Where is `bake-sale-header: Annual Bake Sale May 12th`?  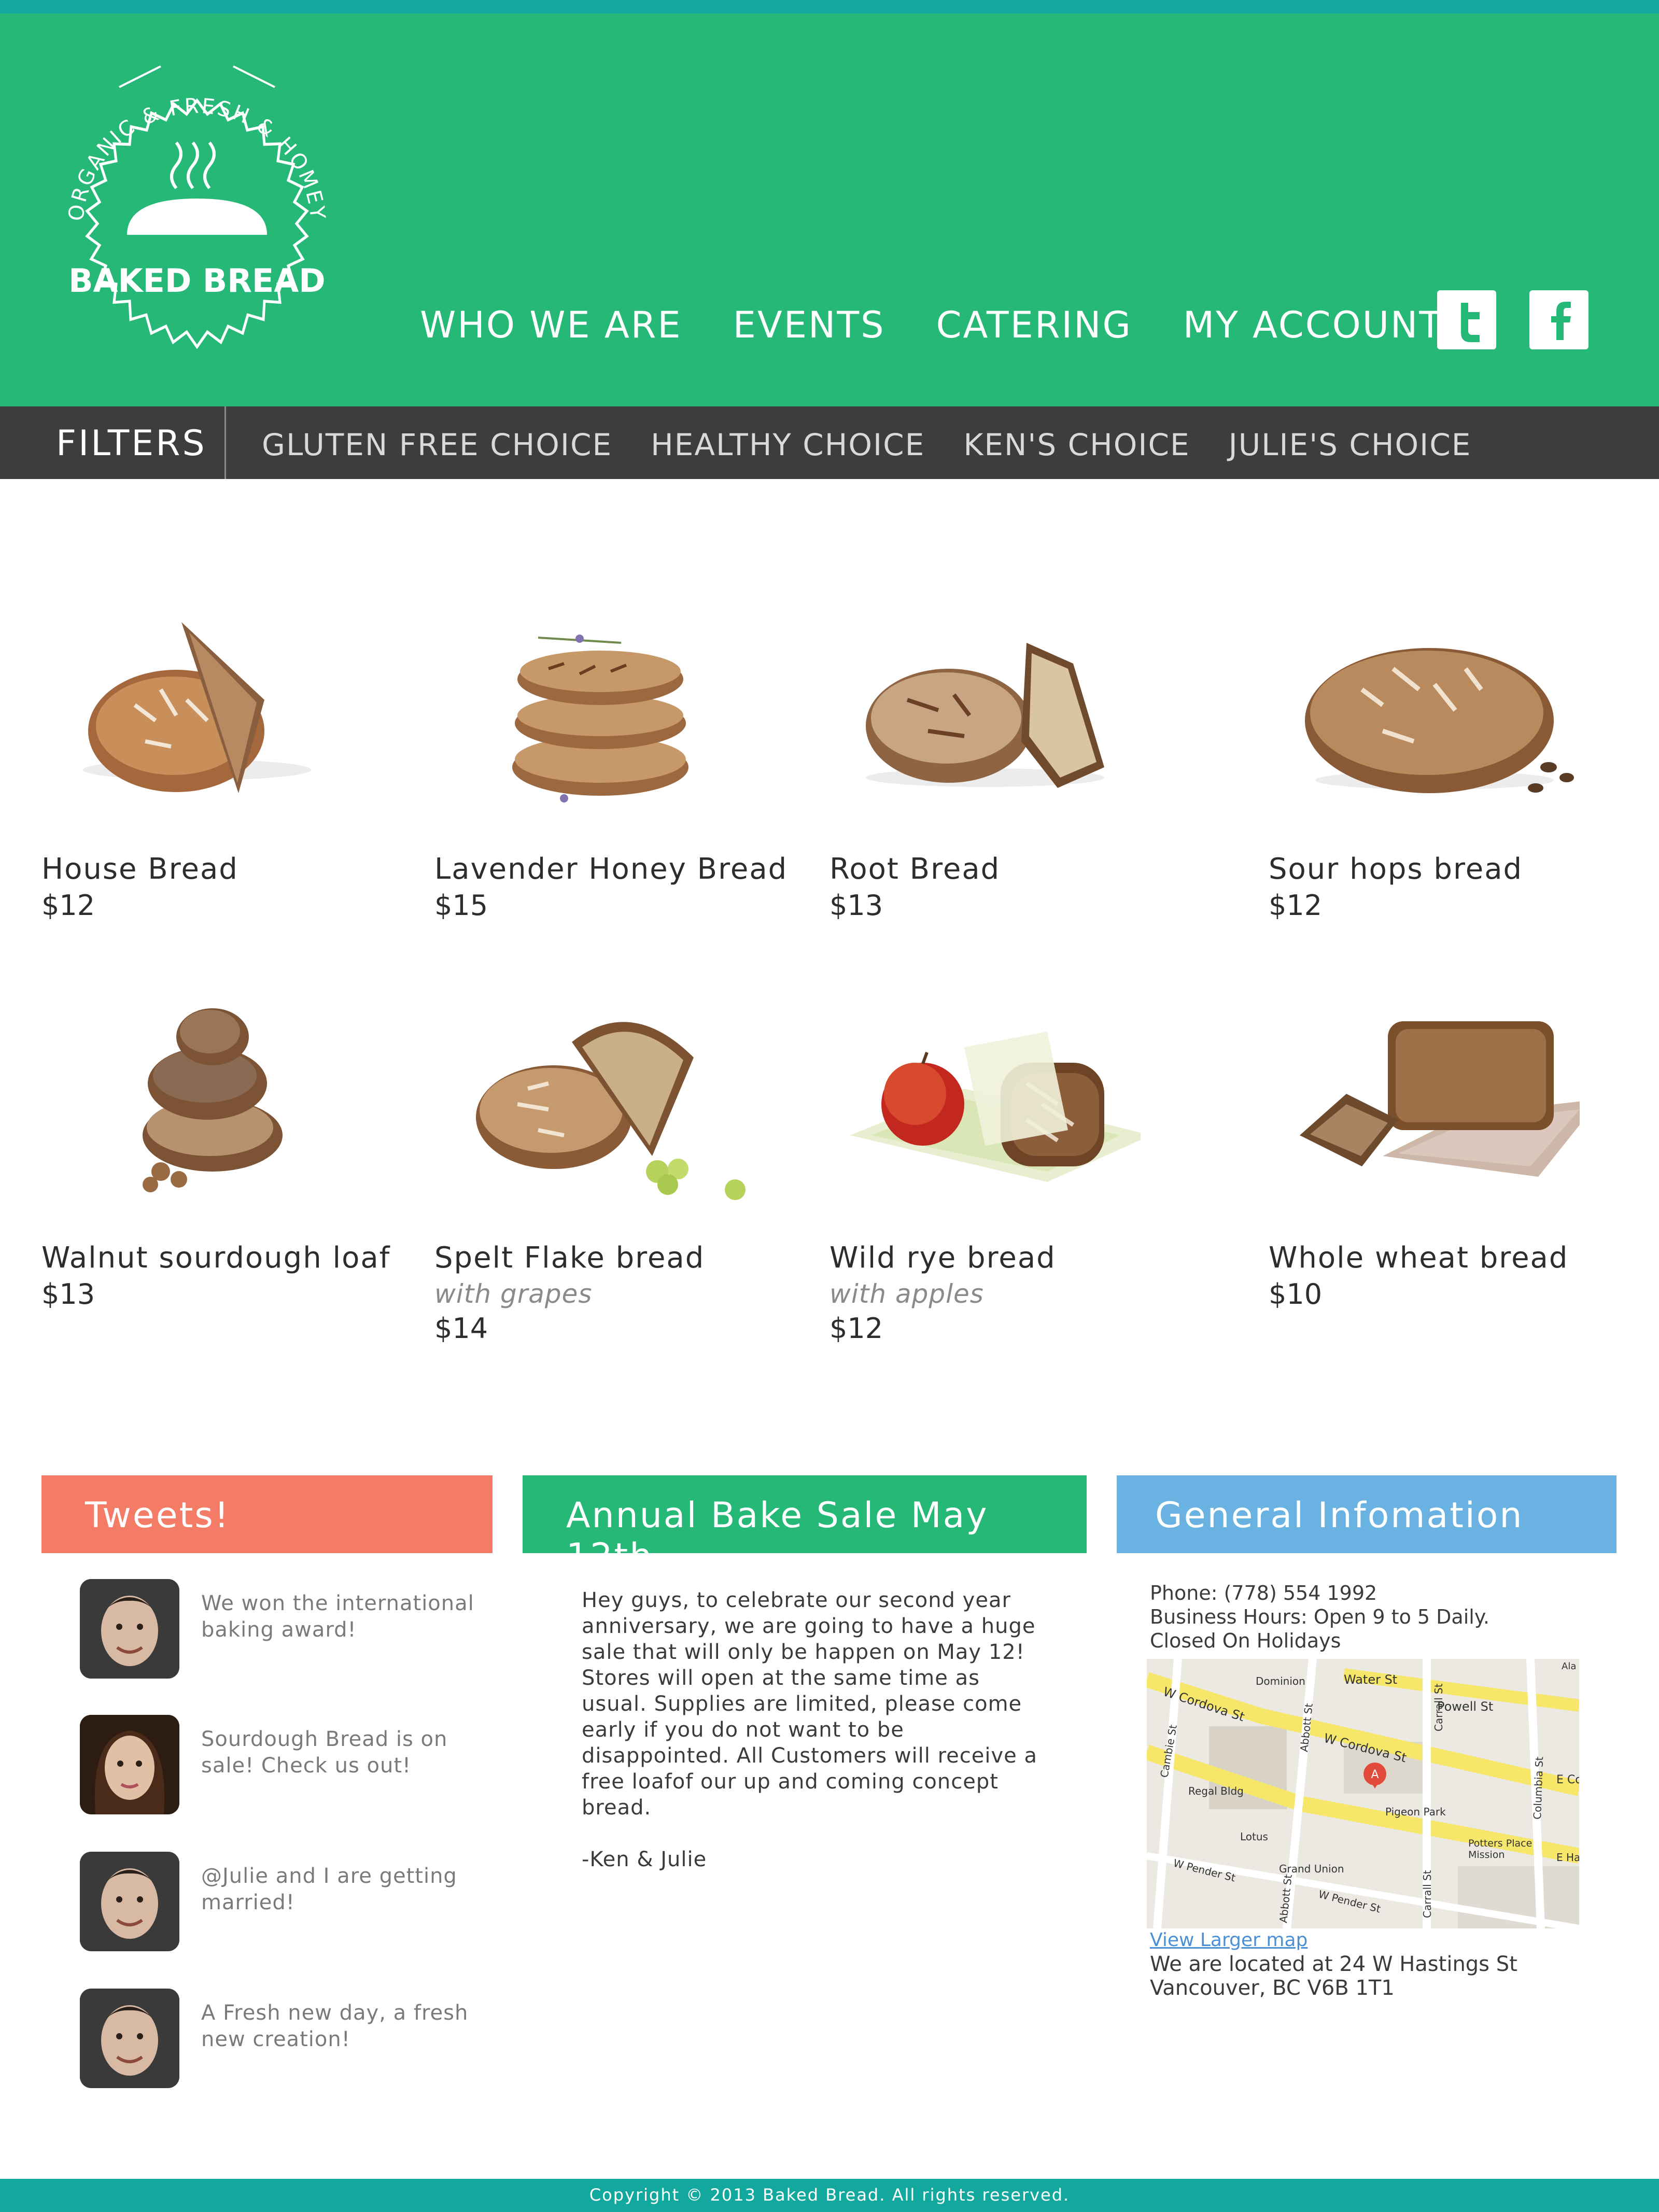
bake-sale-header: Annual Bake Sale May 12th is located at coordinates (805, 1526).